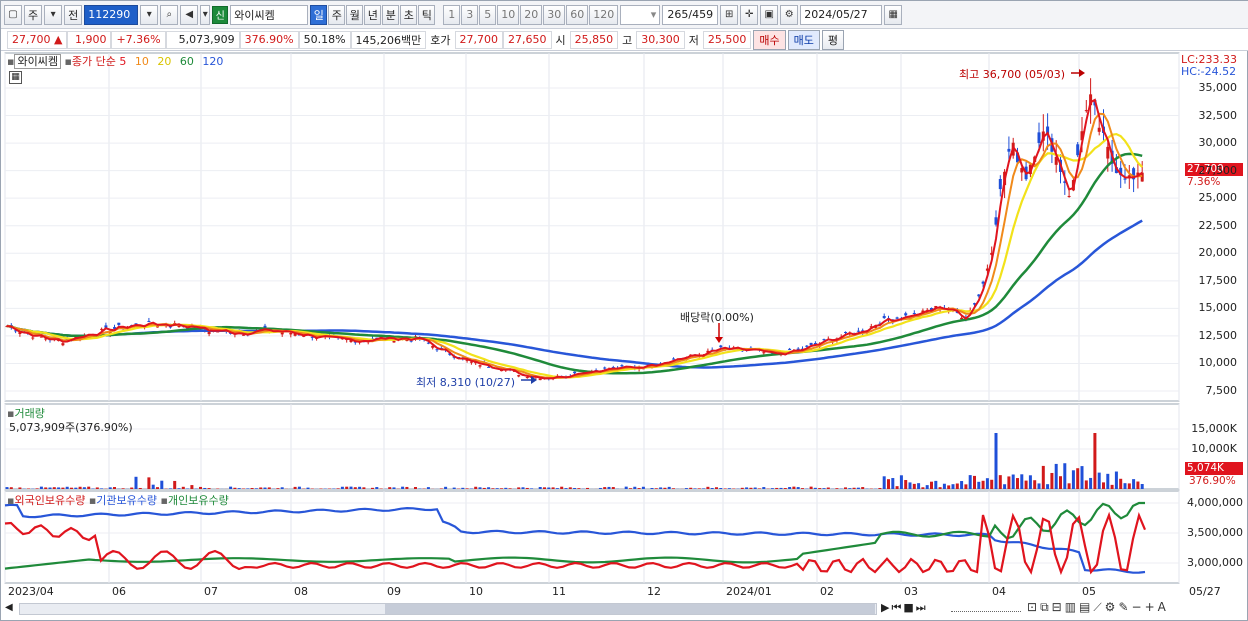  Describe the element at coordinates (9, 607) in the screenshot. I see `scroll-left-button: ◀` at that location.